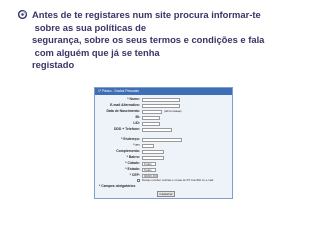 The height and width of the screenshot is (240, 320). Describe the element at coordinates (162, 139) in the screenshot. I see `endereco-input` at that location.